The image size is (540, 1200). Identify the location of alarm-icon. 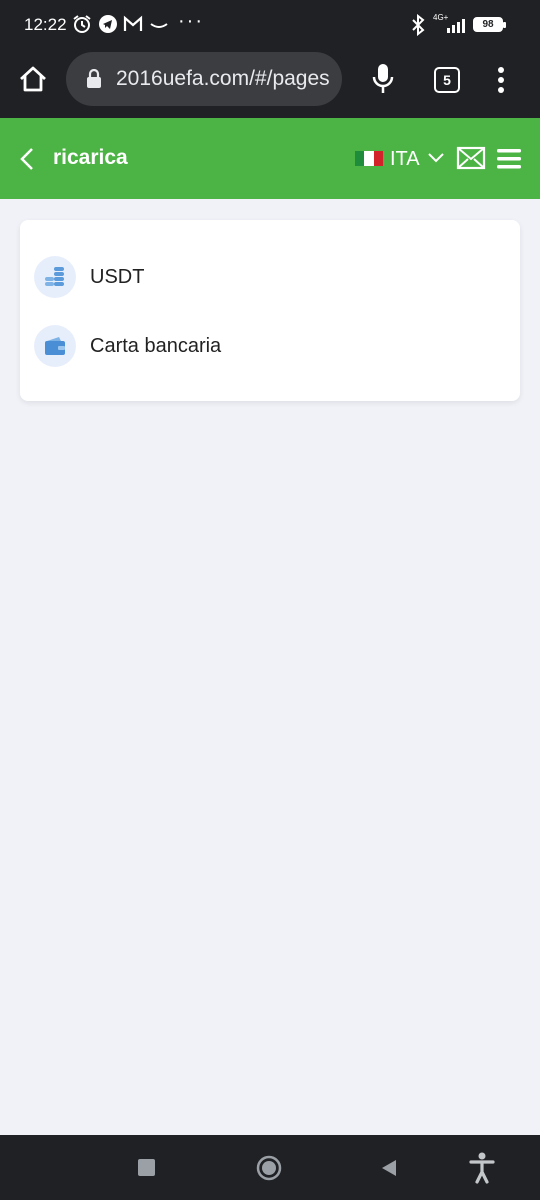
(82, 24).